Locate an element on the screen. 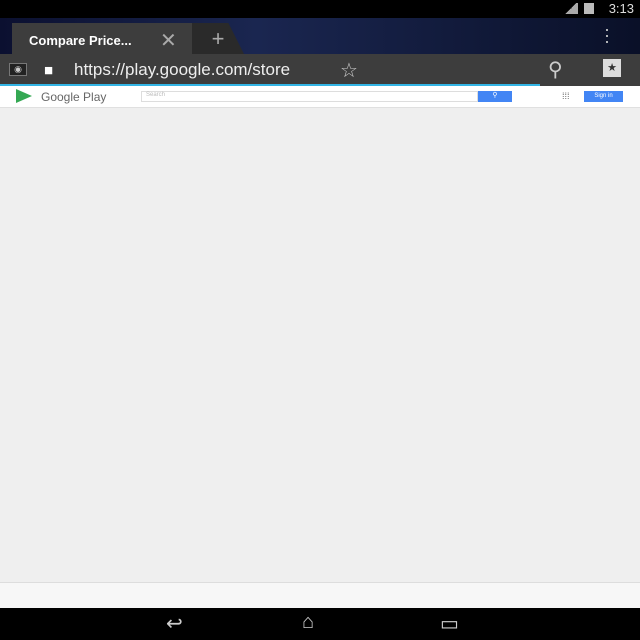  url-input: https://play.google.com/store is located at coordinates (200, 70).